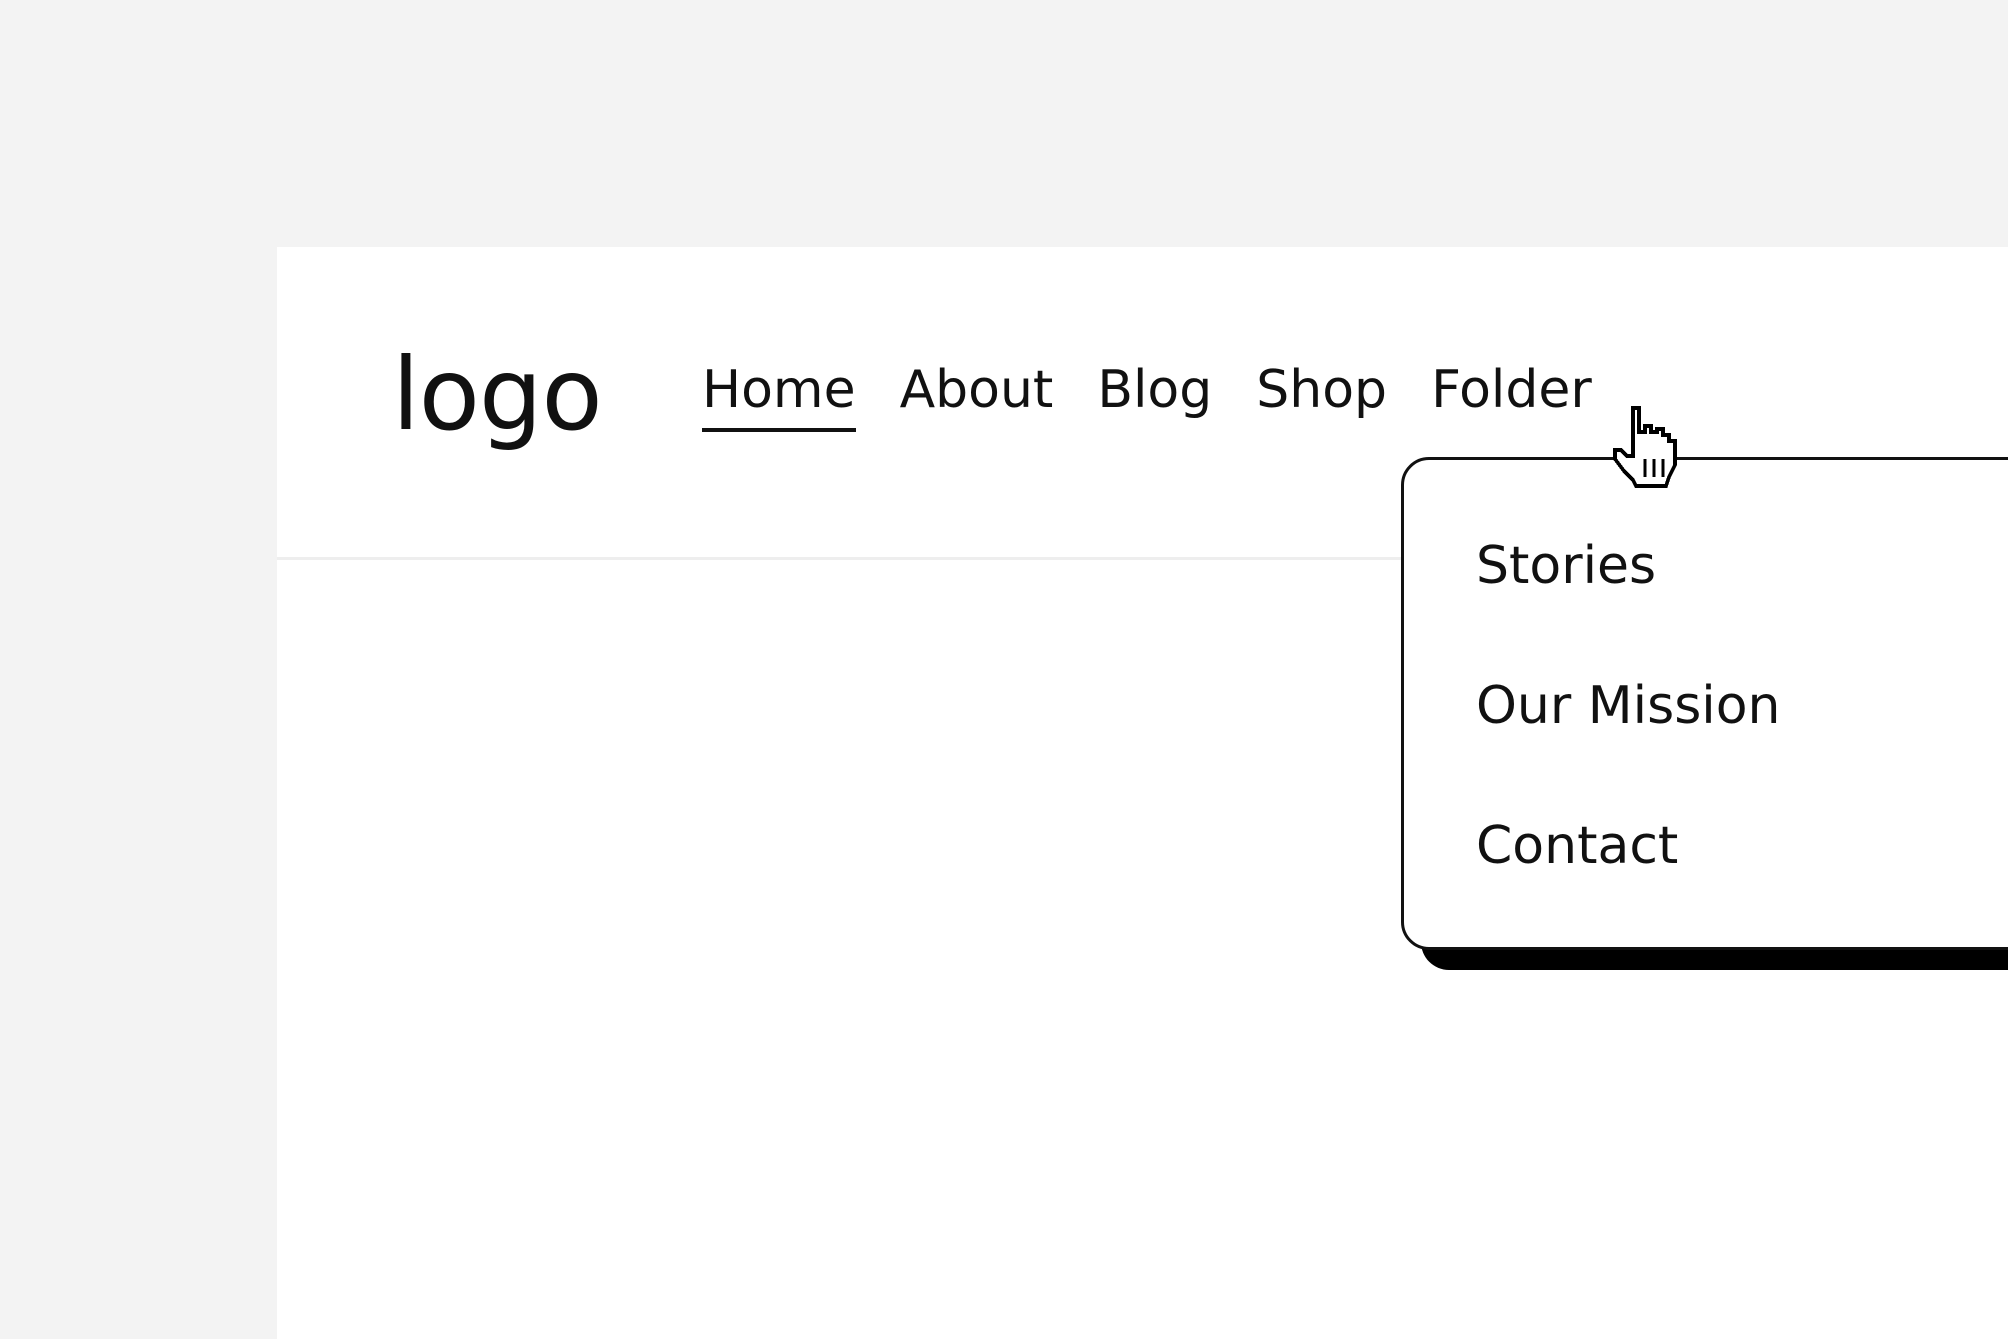  I want to click on main-navigation: Home About Blog Shop Folder, so click(1169, 398).